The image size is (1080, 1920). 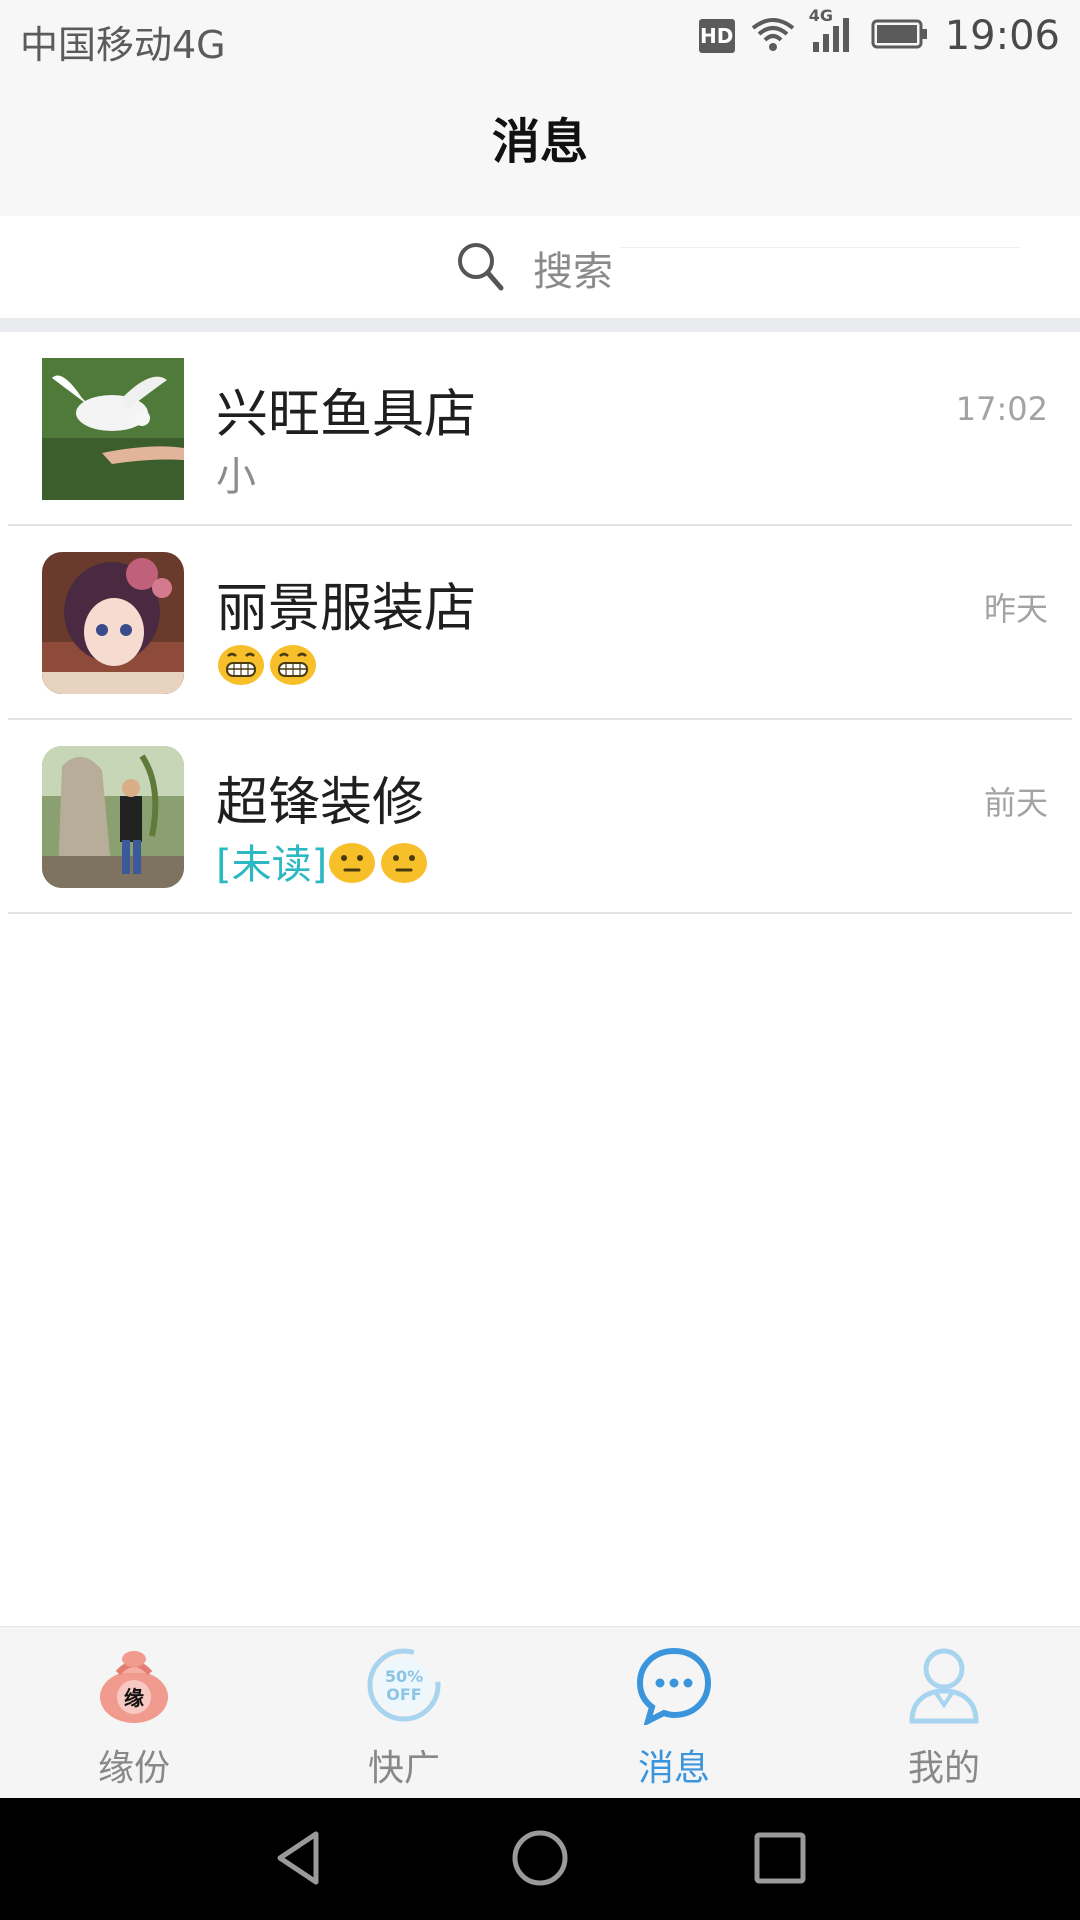 I want to click on hd-badge: HD, so click(x=716, y=36).